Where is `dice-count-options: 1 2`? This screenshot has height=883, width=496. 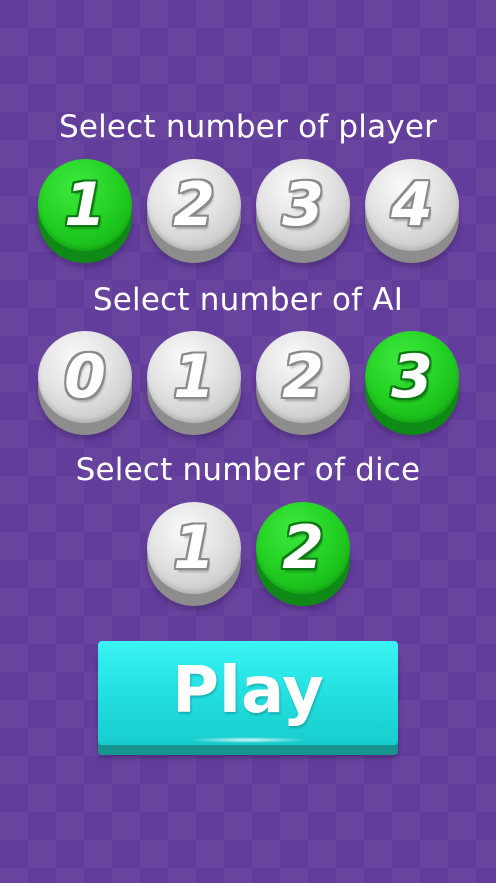
dice-count-options: 1 2 is located at coordinates (248, 557).